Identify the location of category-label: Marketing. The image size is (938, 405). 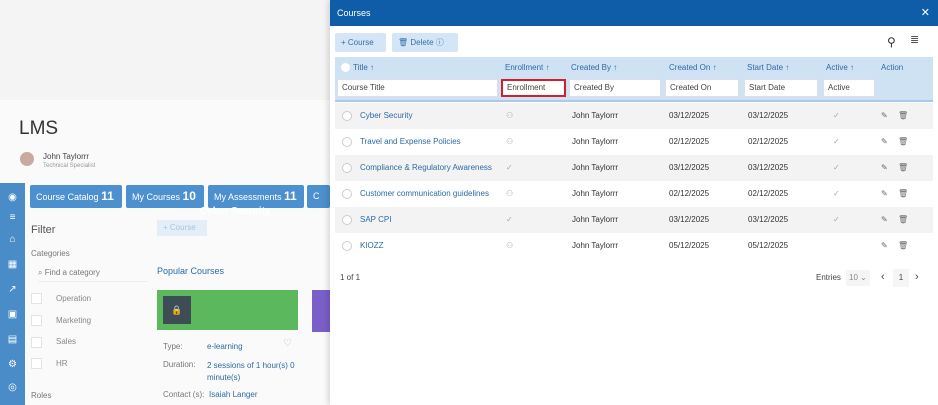
(74, 320).